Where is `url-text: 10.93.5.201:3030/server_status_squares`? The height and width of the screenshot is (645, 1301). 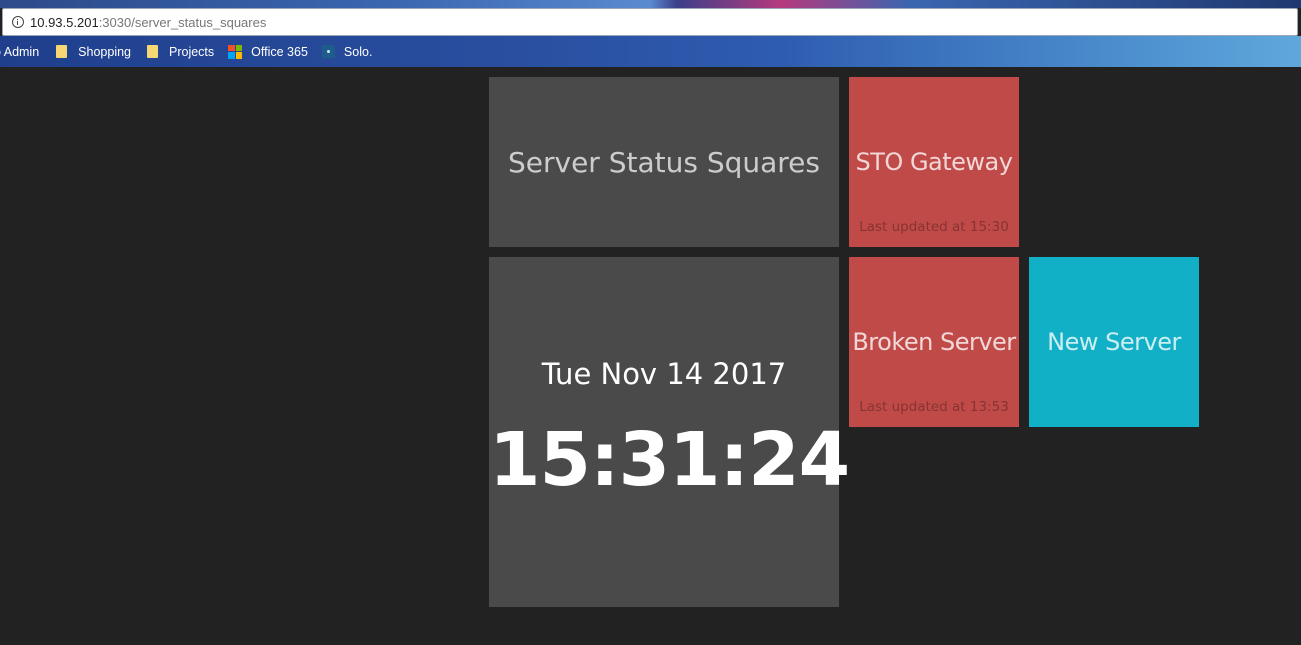 url-text: 10.93.5.201:3030/server_status_squares is located at coordinates (148, 22).